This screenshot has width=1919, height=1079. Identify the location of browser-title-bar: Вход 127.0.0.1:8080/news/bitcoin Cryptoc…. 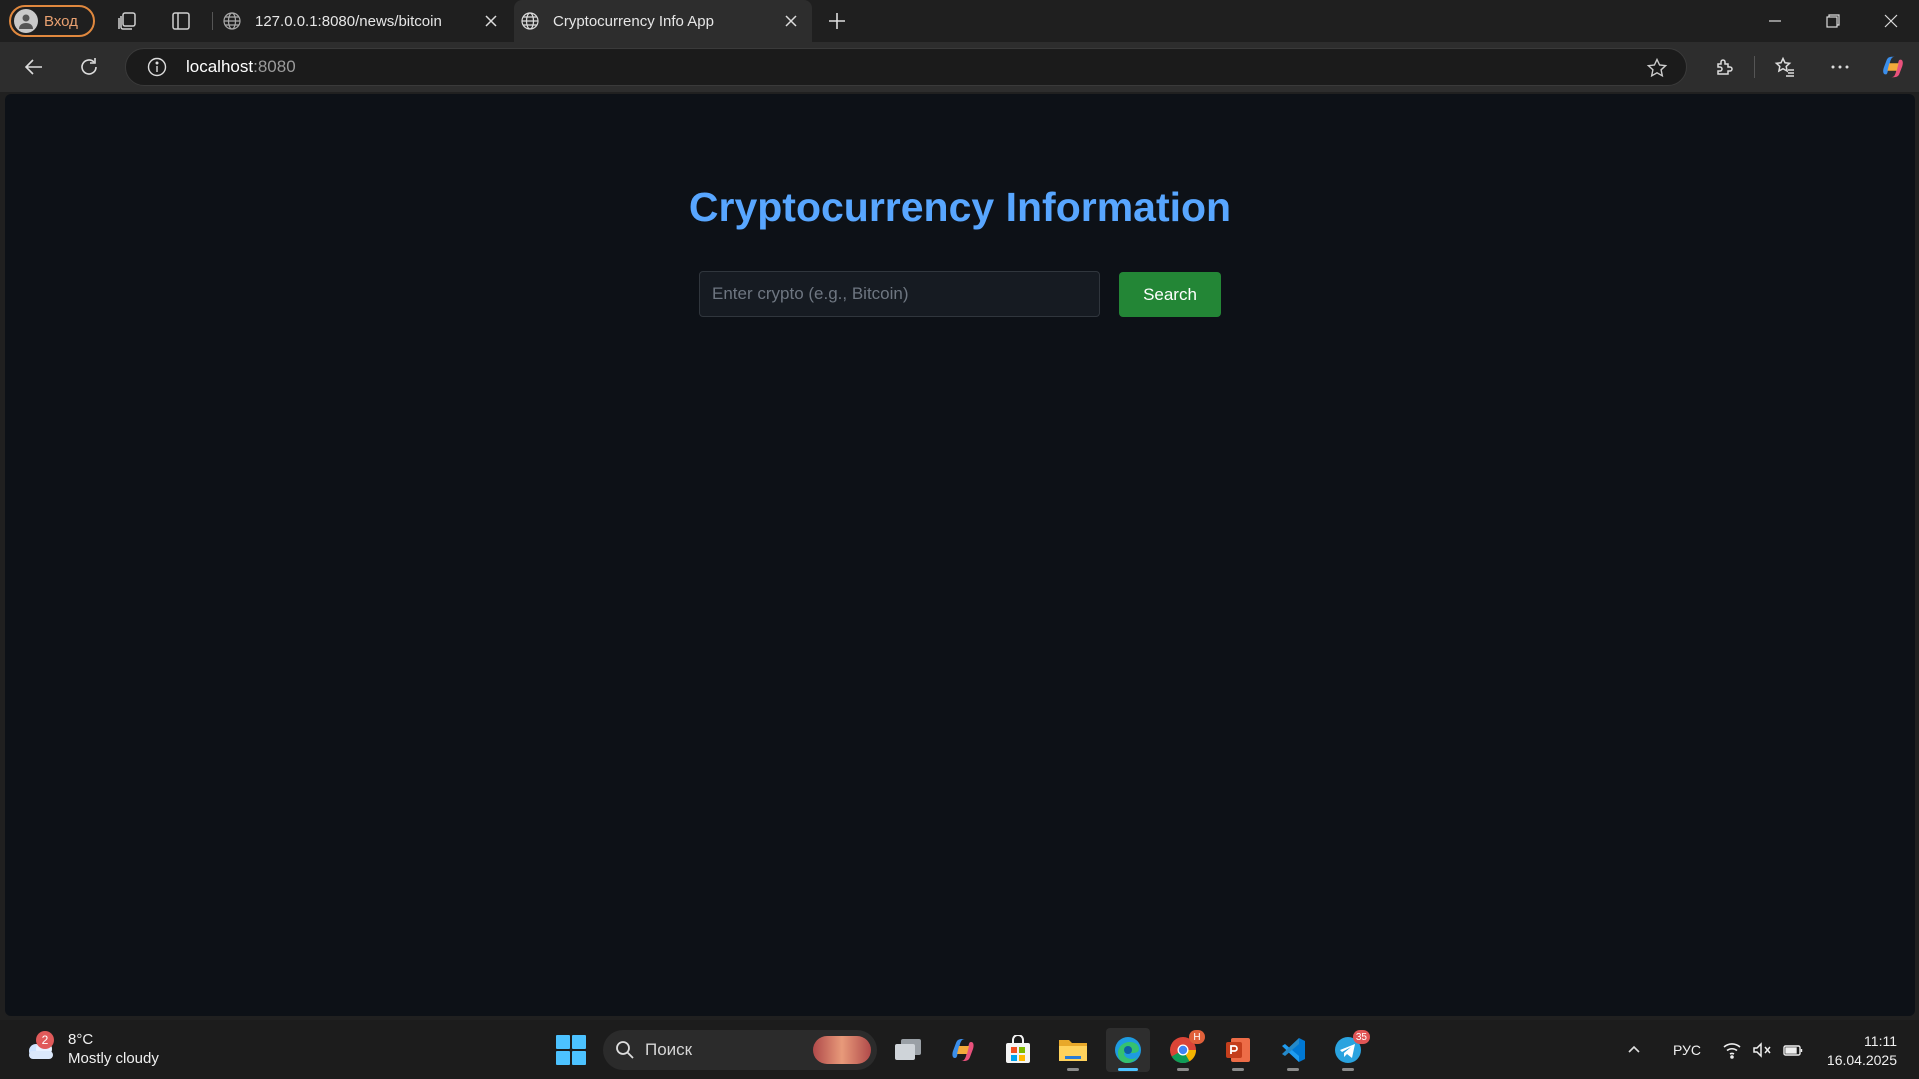
(959, 21).